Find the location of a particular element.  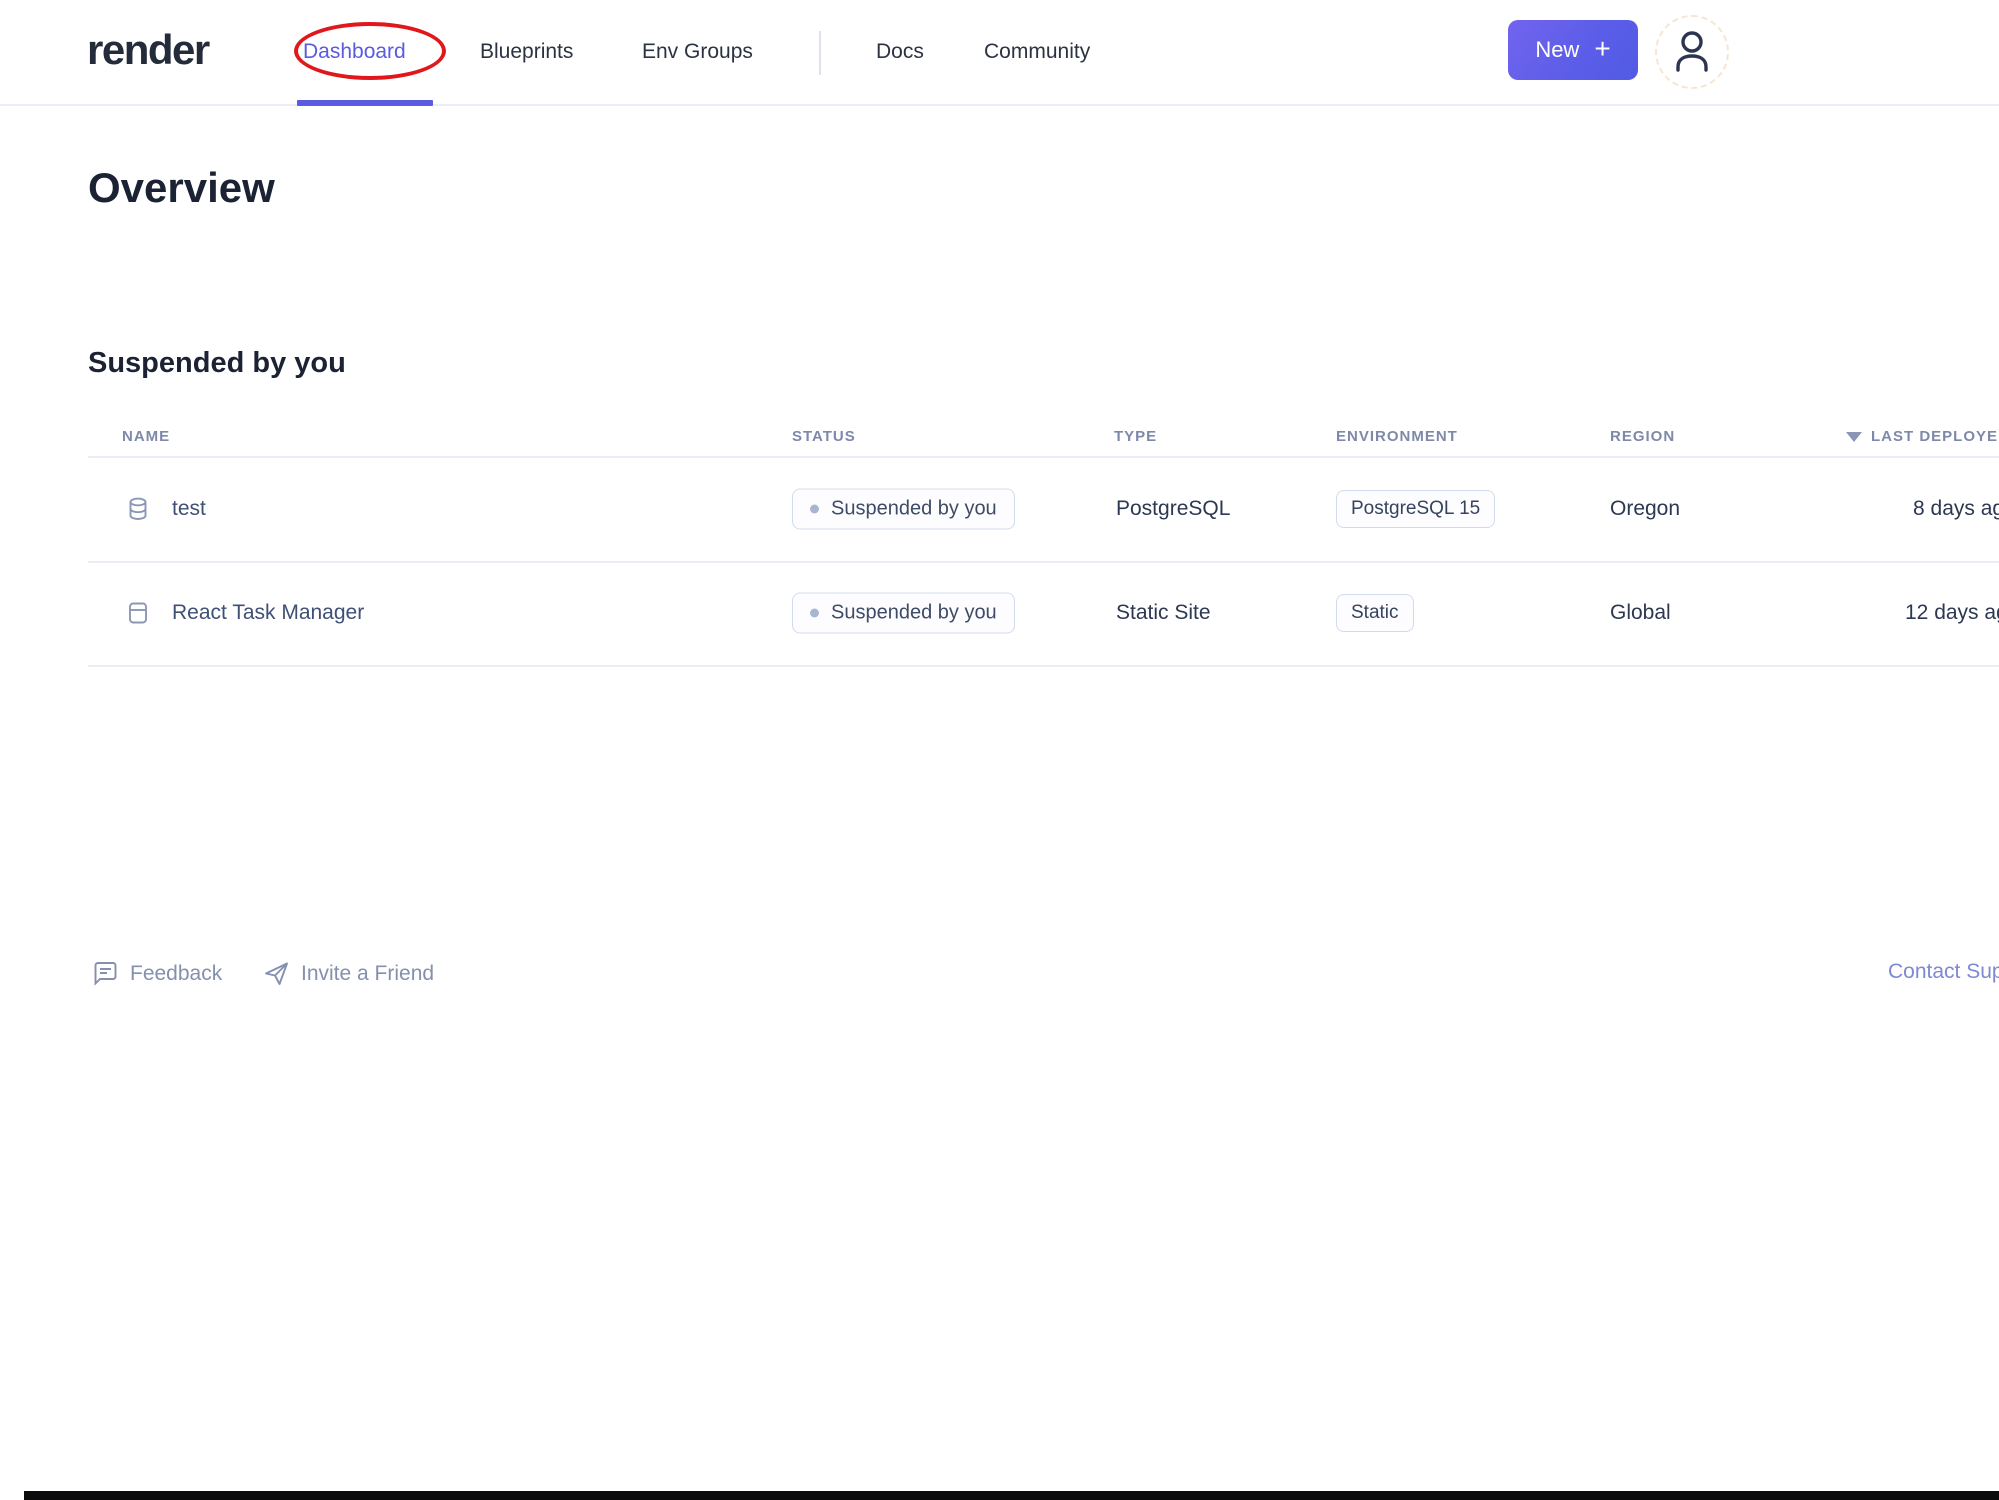

region-cell: Global is located at coordinates (1640, 612).